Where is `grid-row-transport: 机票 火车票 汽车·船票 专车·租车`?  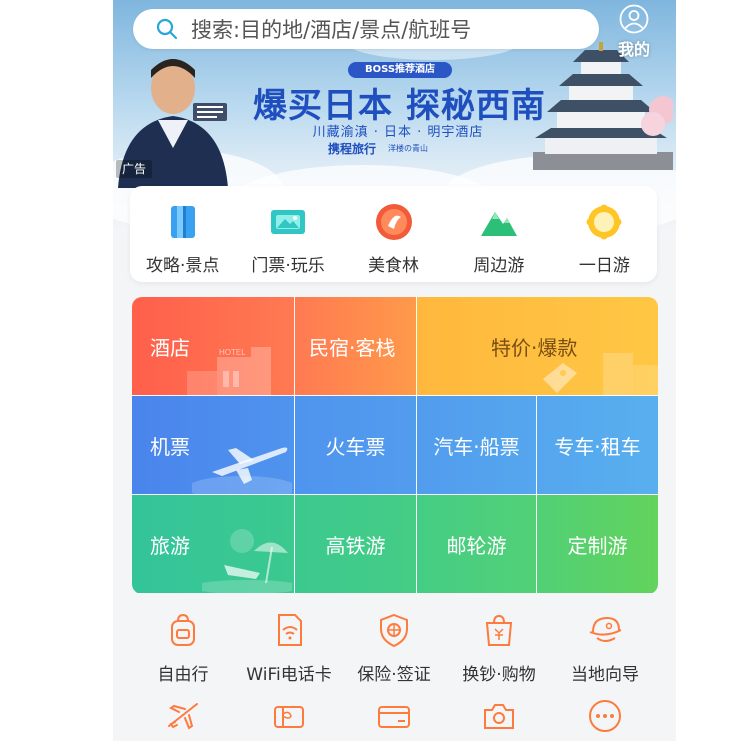 grid-row-transport: 机票 火车票 汽车·船票 专车·租车 is located at coordinates (395, 445).